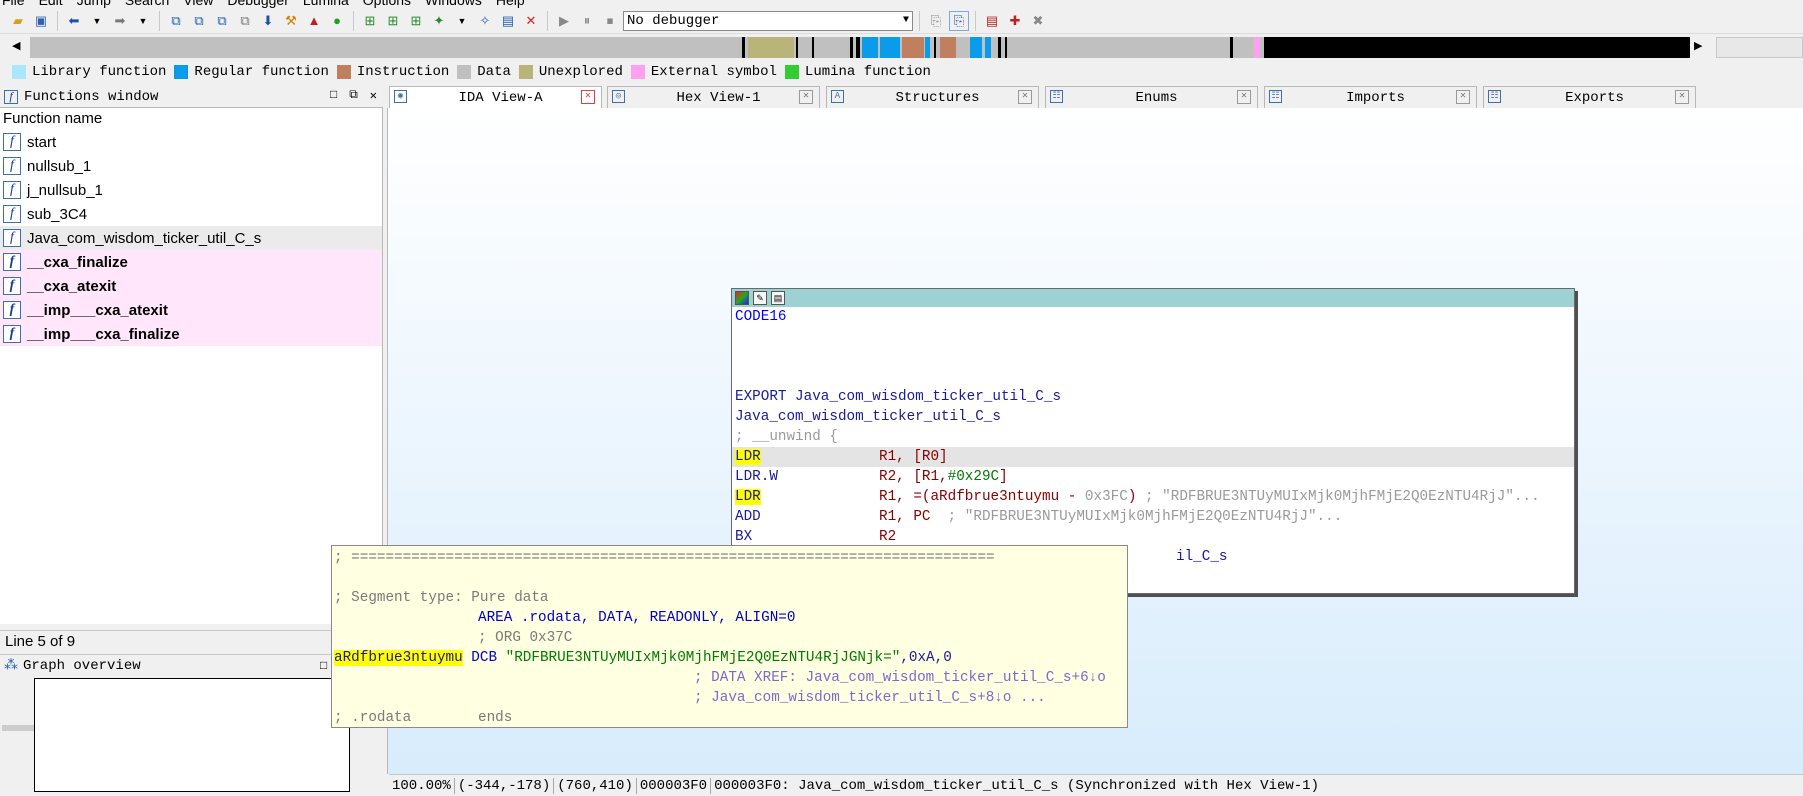 This screenshot has width=1803, height=796. What do you see at coordinates (932, 97) in the screenshot?
I see `tab-structures: A Structures ✕` at bounding box center [932, 97].